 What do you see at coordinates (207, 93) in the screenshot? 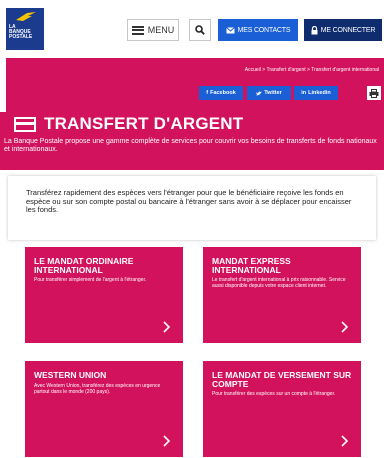
I see `facebook-icon: f` at bounding box center [207, 93].